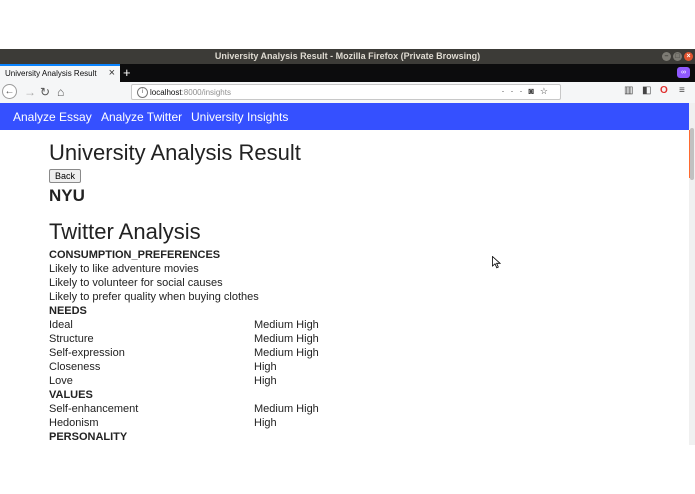 This screenshot has height=494, width=695. I want to click on sidebar-icon: ◧, so click(646, 90).